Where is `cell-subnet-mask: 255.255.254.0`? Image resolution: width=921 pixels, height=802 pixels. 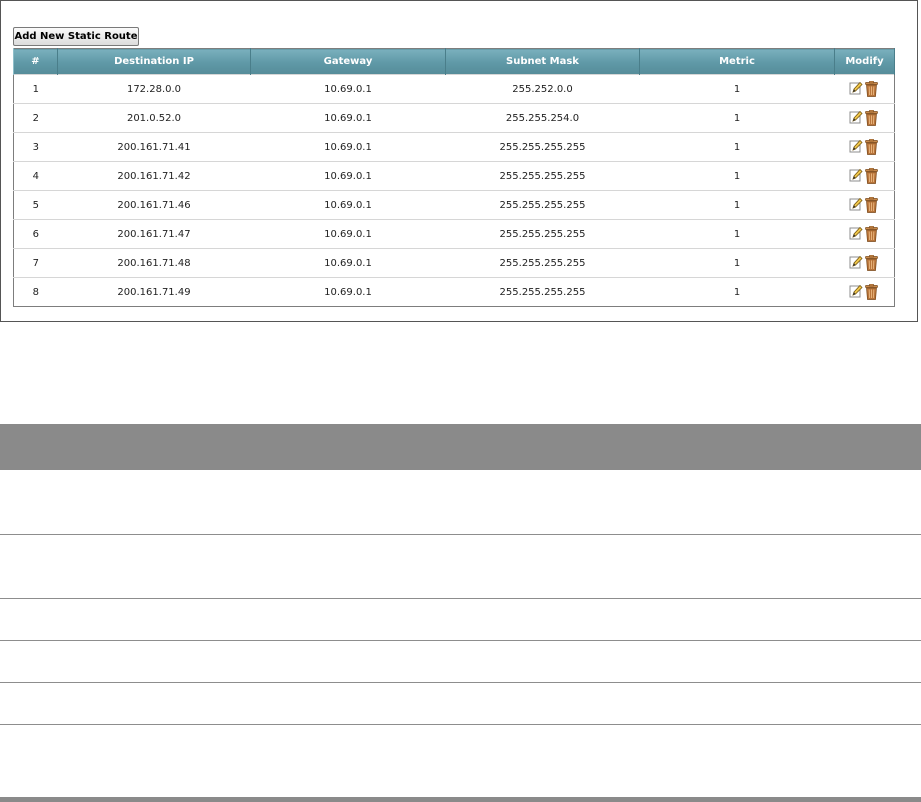 cell-subnet-mask: 255.255.254.0 is located at coordinates (542, 118).